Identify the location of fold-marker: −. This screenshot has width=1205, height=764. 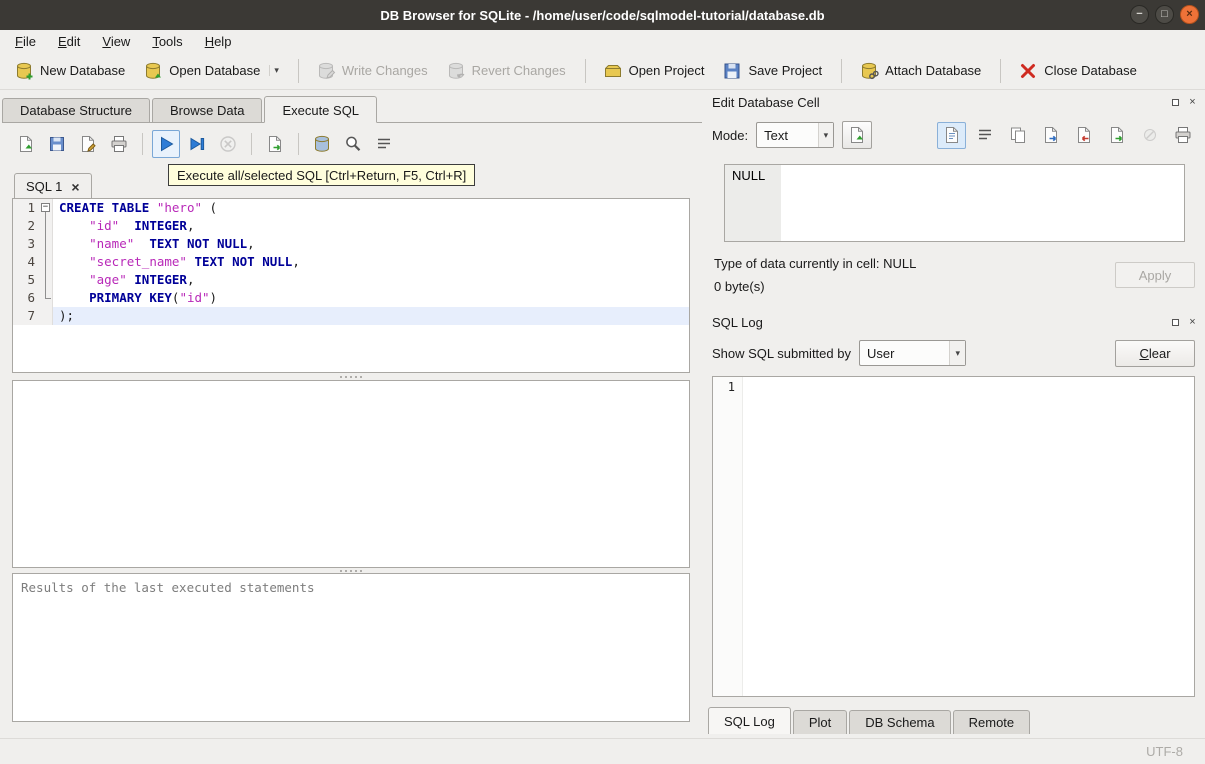
(46, 208).